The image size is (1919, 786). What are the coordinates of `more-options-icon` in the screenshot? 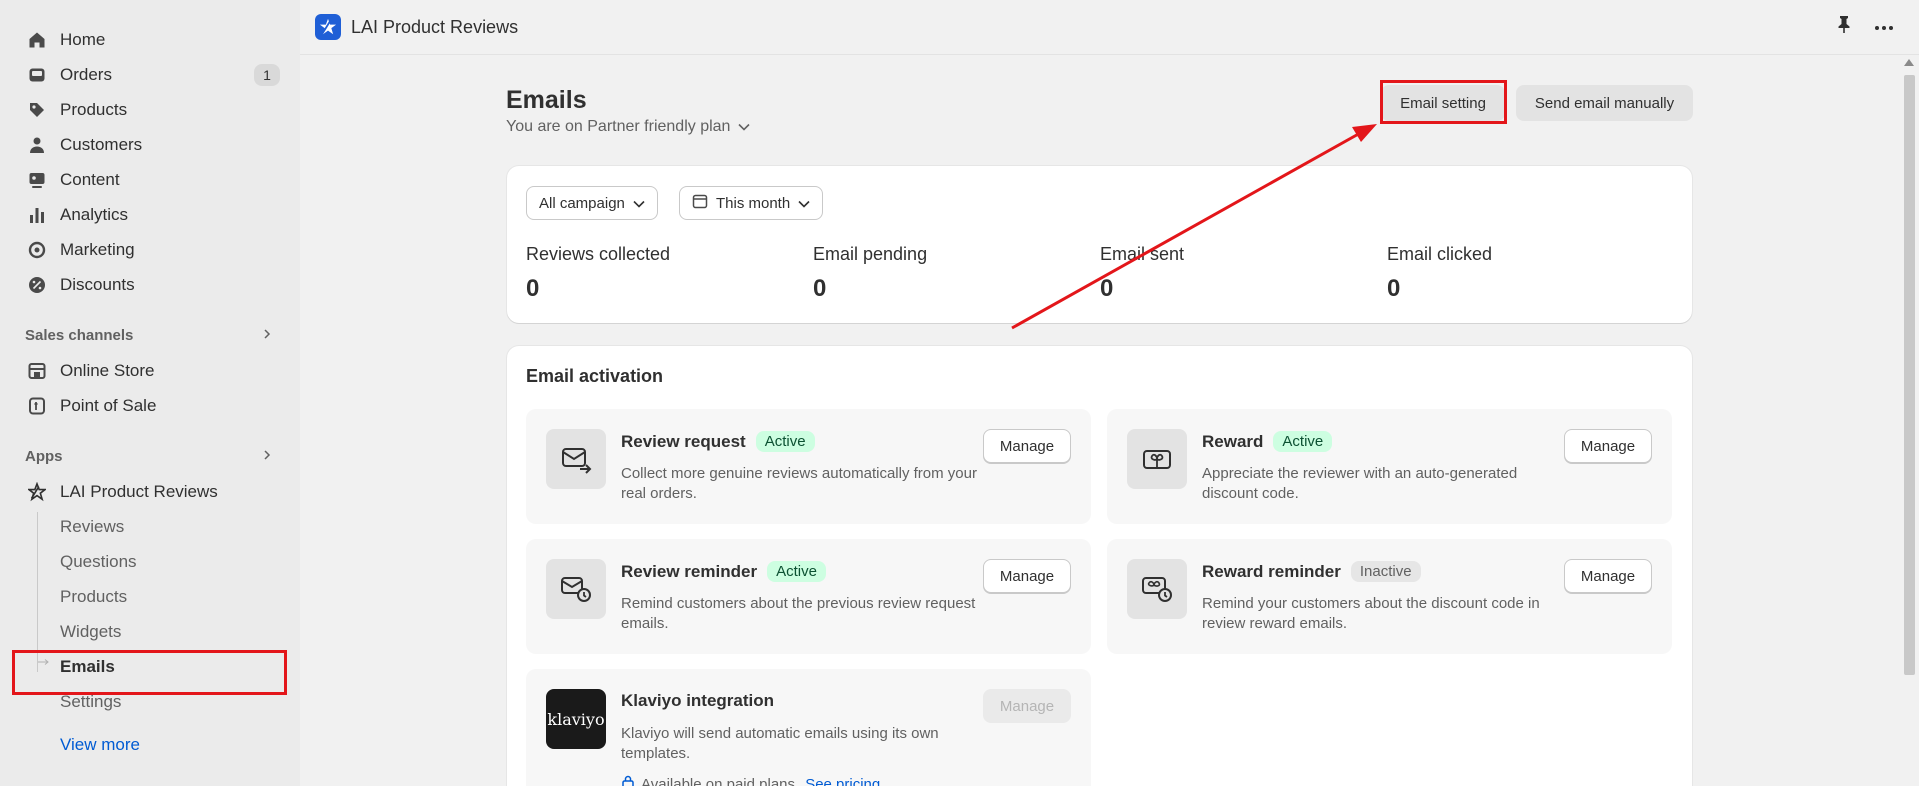 It's located at (1884, 27).